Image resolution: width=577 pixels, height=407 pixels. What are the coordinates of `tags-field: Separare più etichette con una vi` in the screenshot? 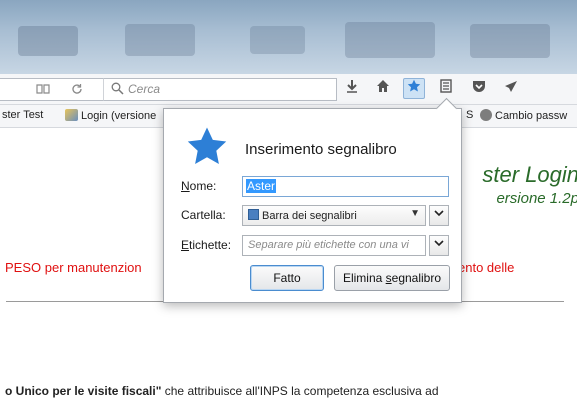 It's located at (334, 245).